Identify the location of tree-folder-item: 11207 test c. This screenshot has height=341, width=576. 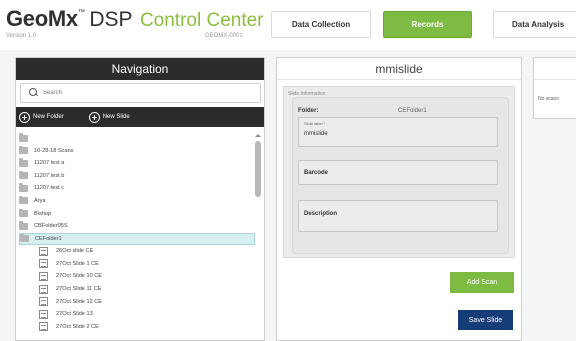
(137, 188).